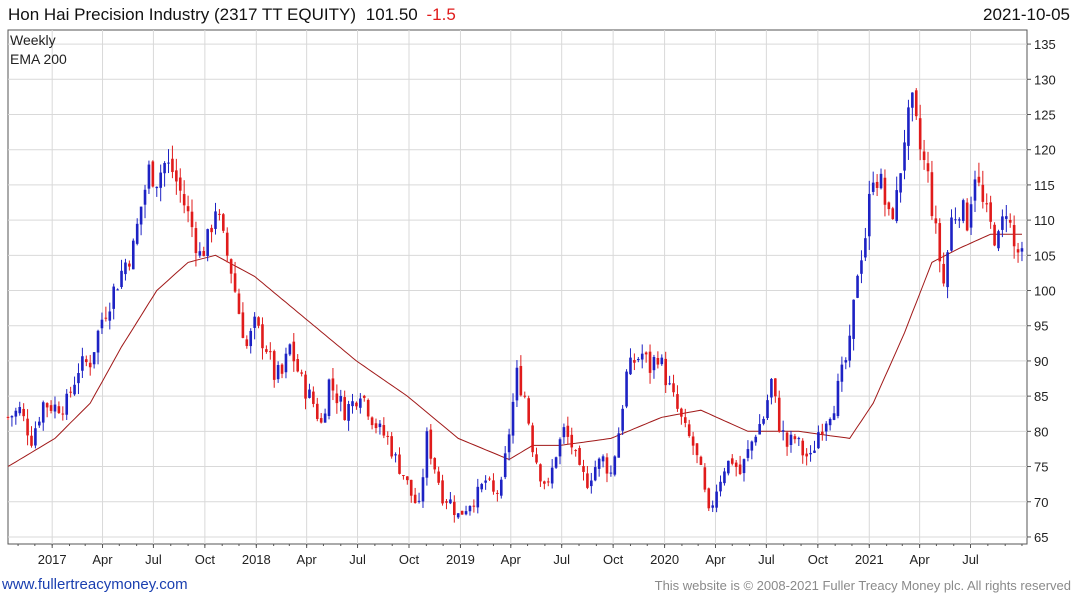 This screenshot has width=1075, height=600. Describe the element at coordinates (256, 559) in the screenshot. I see `x-tick-label: 2018` at that location.